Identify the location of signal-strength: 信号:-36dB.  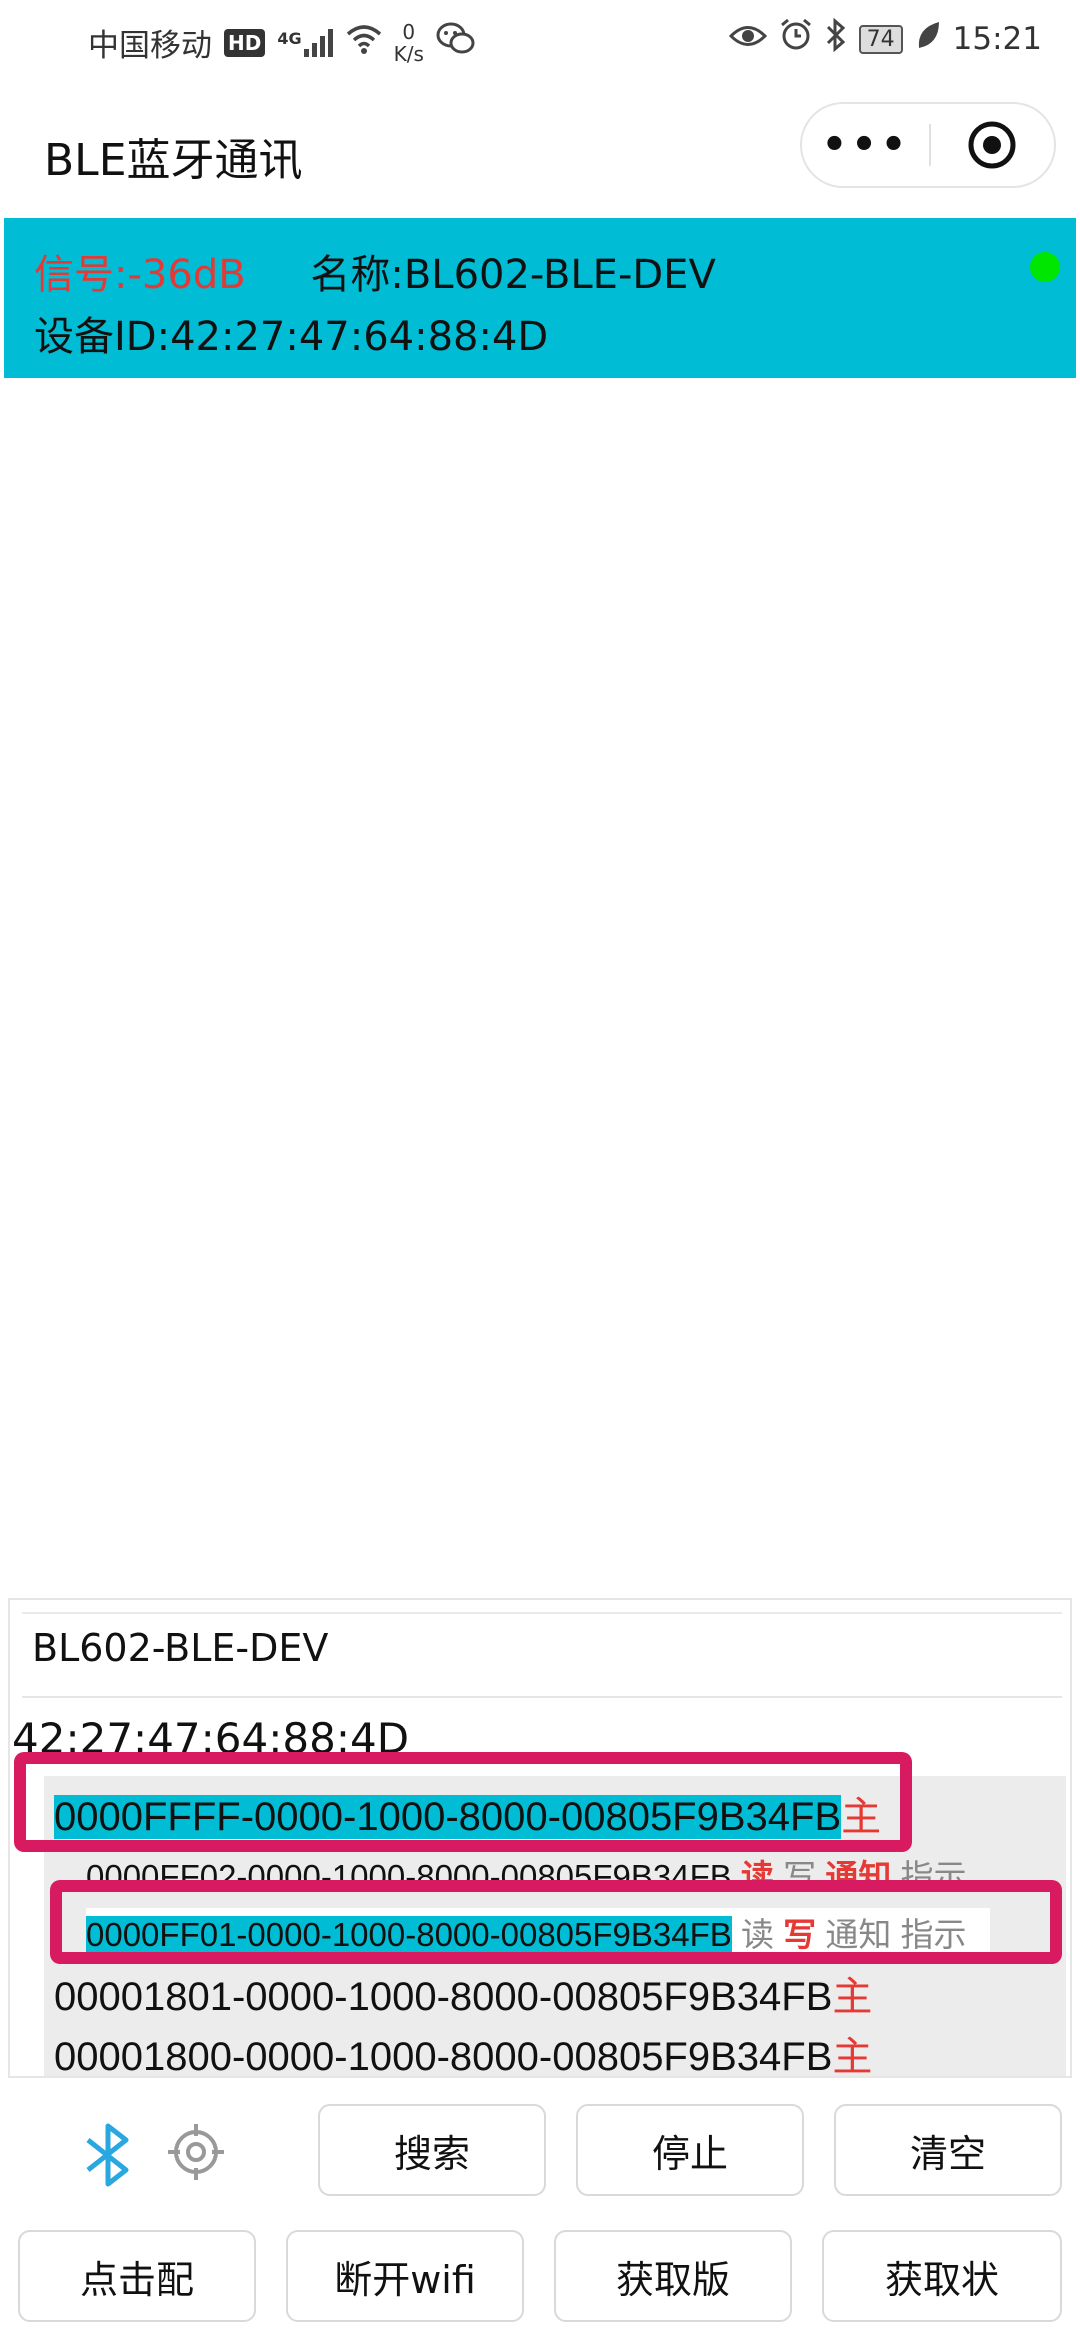
(140, 275).